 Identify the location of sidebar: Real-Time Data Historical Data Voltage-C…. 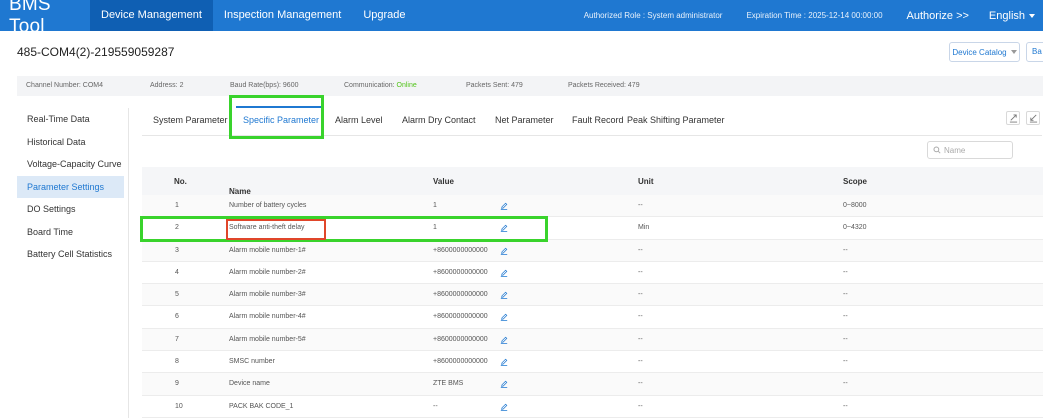
(70, 187).